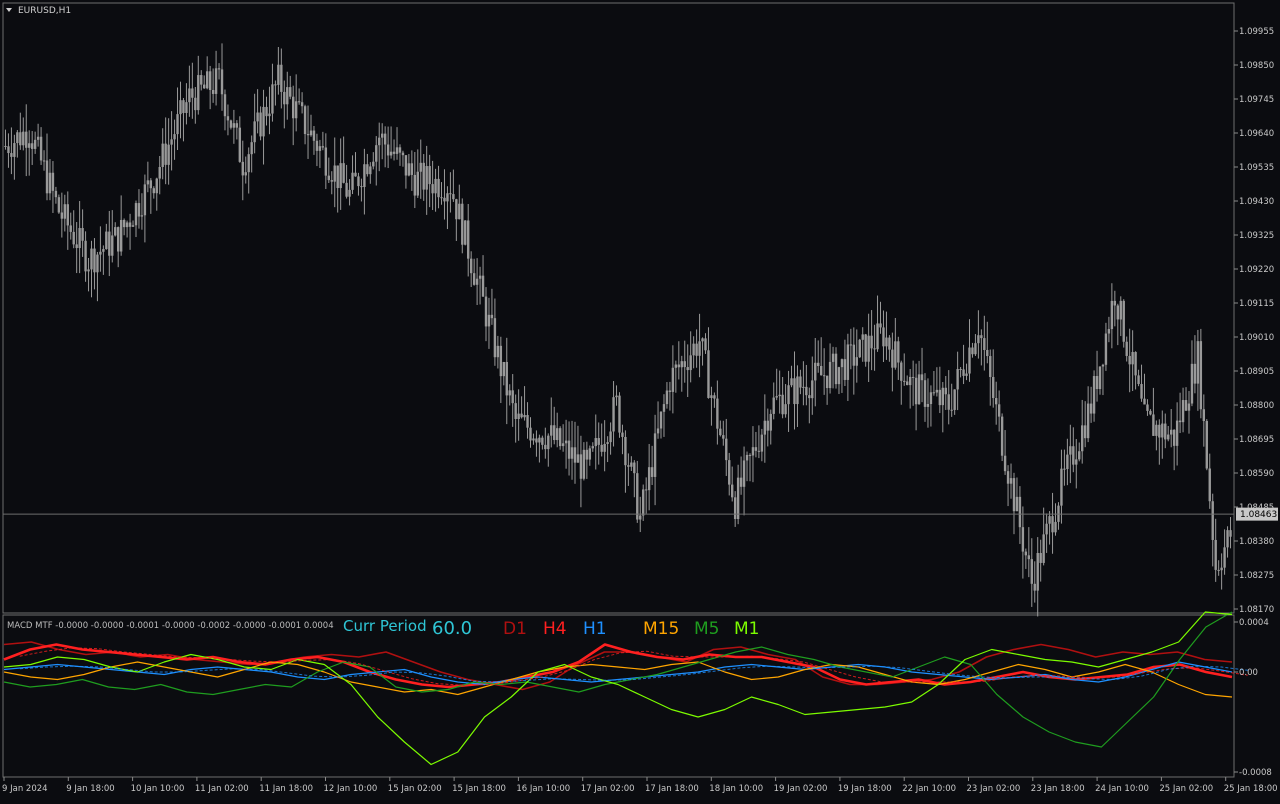 The width and height of the screenshot is (1280, 804). Describe the element at coordinates (1256, 576) in the screenshot. I see `price-tick-label: 1.08275` at that location.